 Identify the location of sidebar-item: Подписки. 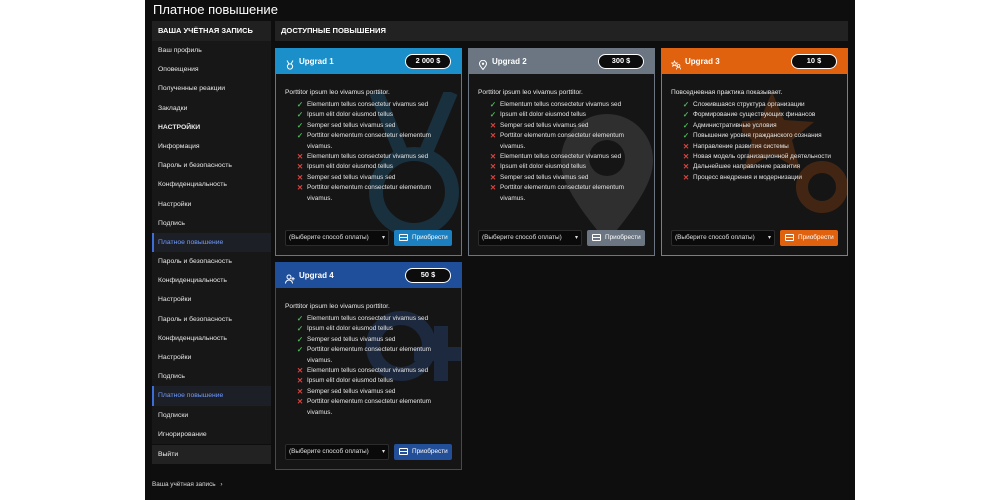
(211, 415).